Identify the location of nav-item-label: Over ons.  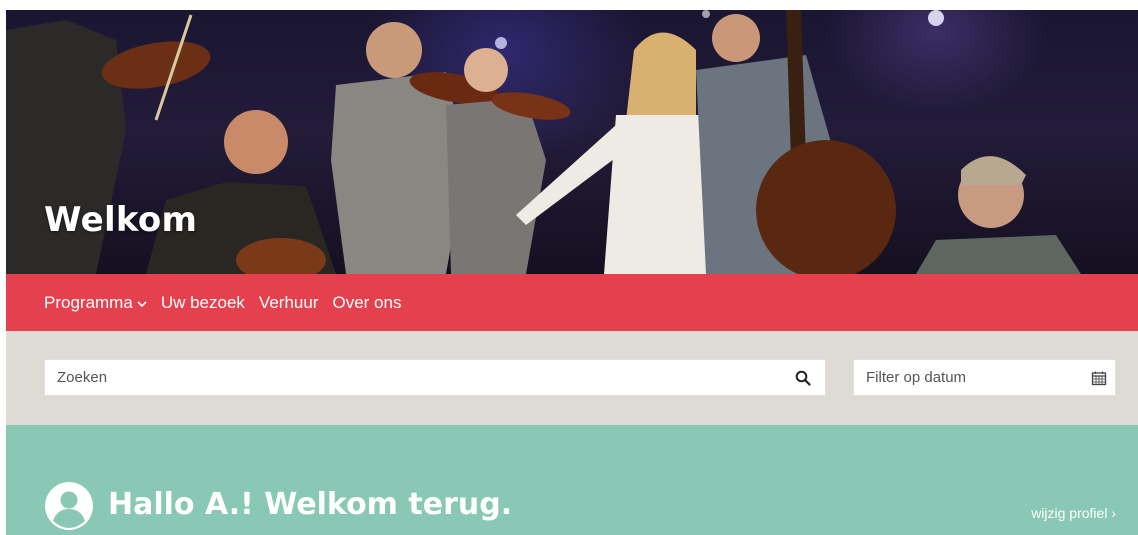
(367, 302).